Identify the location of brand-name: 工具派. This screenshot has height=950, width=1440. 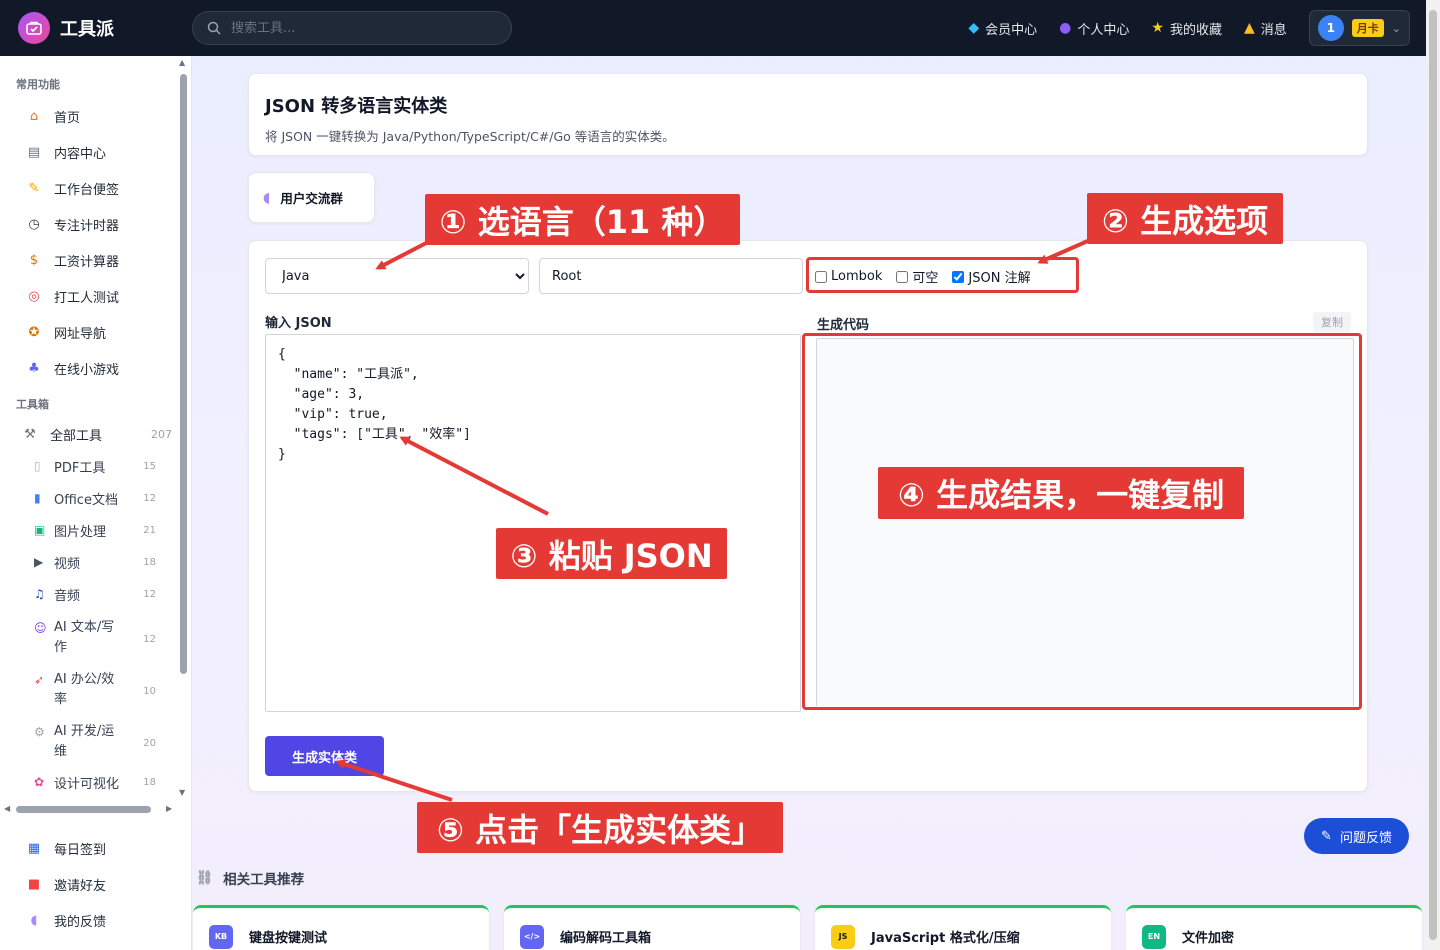
(87, 29).